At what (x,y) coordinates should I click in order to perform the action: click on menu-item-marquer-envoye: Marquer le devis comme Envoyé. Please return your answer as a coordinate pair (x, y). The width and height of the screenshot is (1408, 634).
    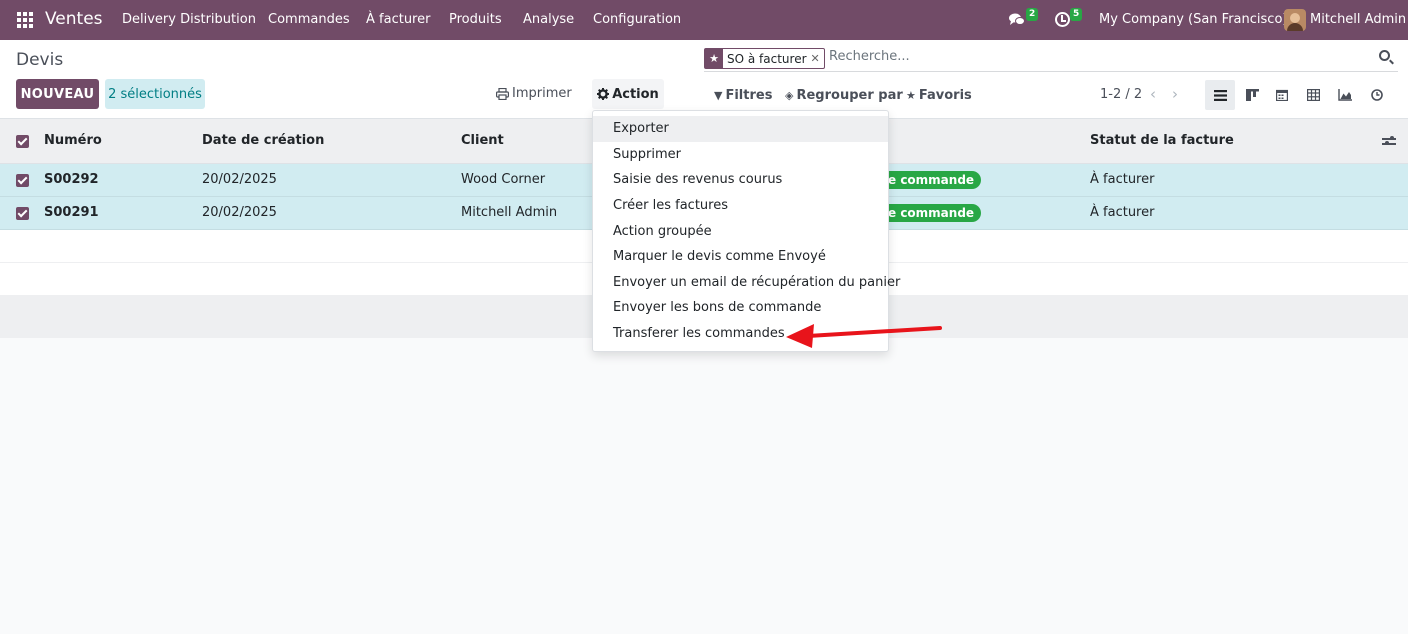
    Looking at the image, I should click on (740, 257).